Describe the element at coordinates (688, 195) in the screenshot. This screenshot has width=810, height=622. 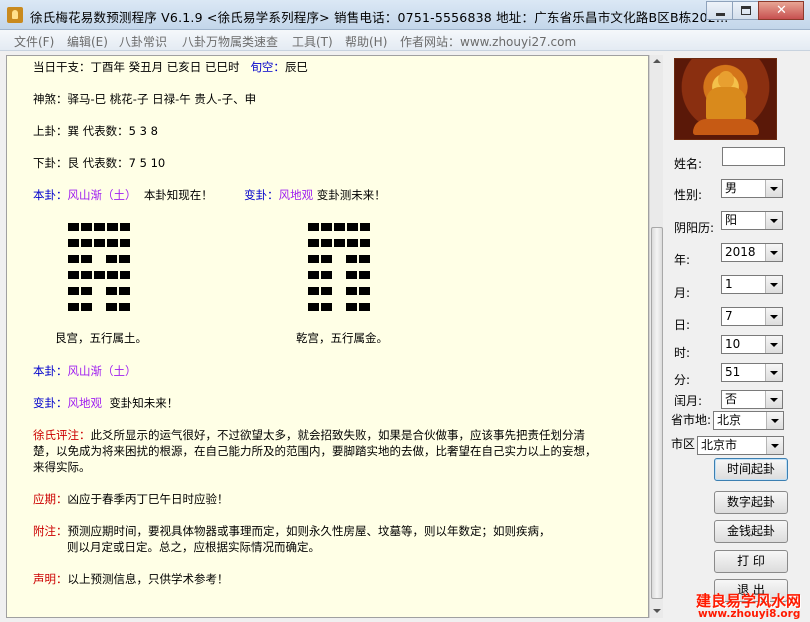
I see `gender-label: 性别:` at that location.